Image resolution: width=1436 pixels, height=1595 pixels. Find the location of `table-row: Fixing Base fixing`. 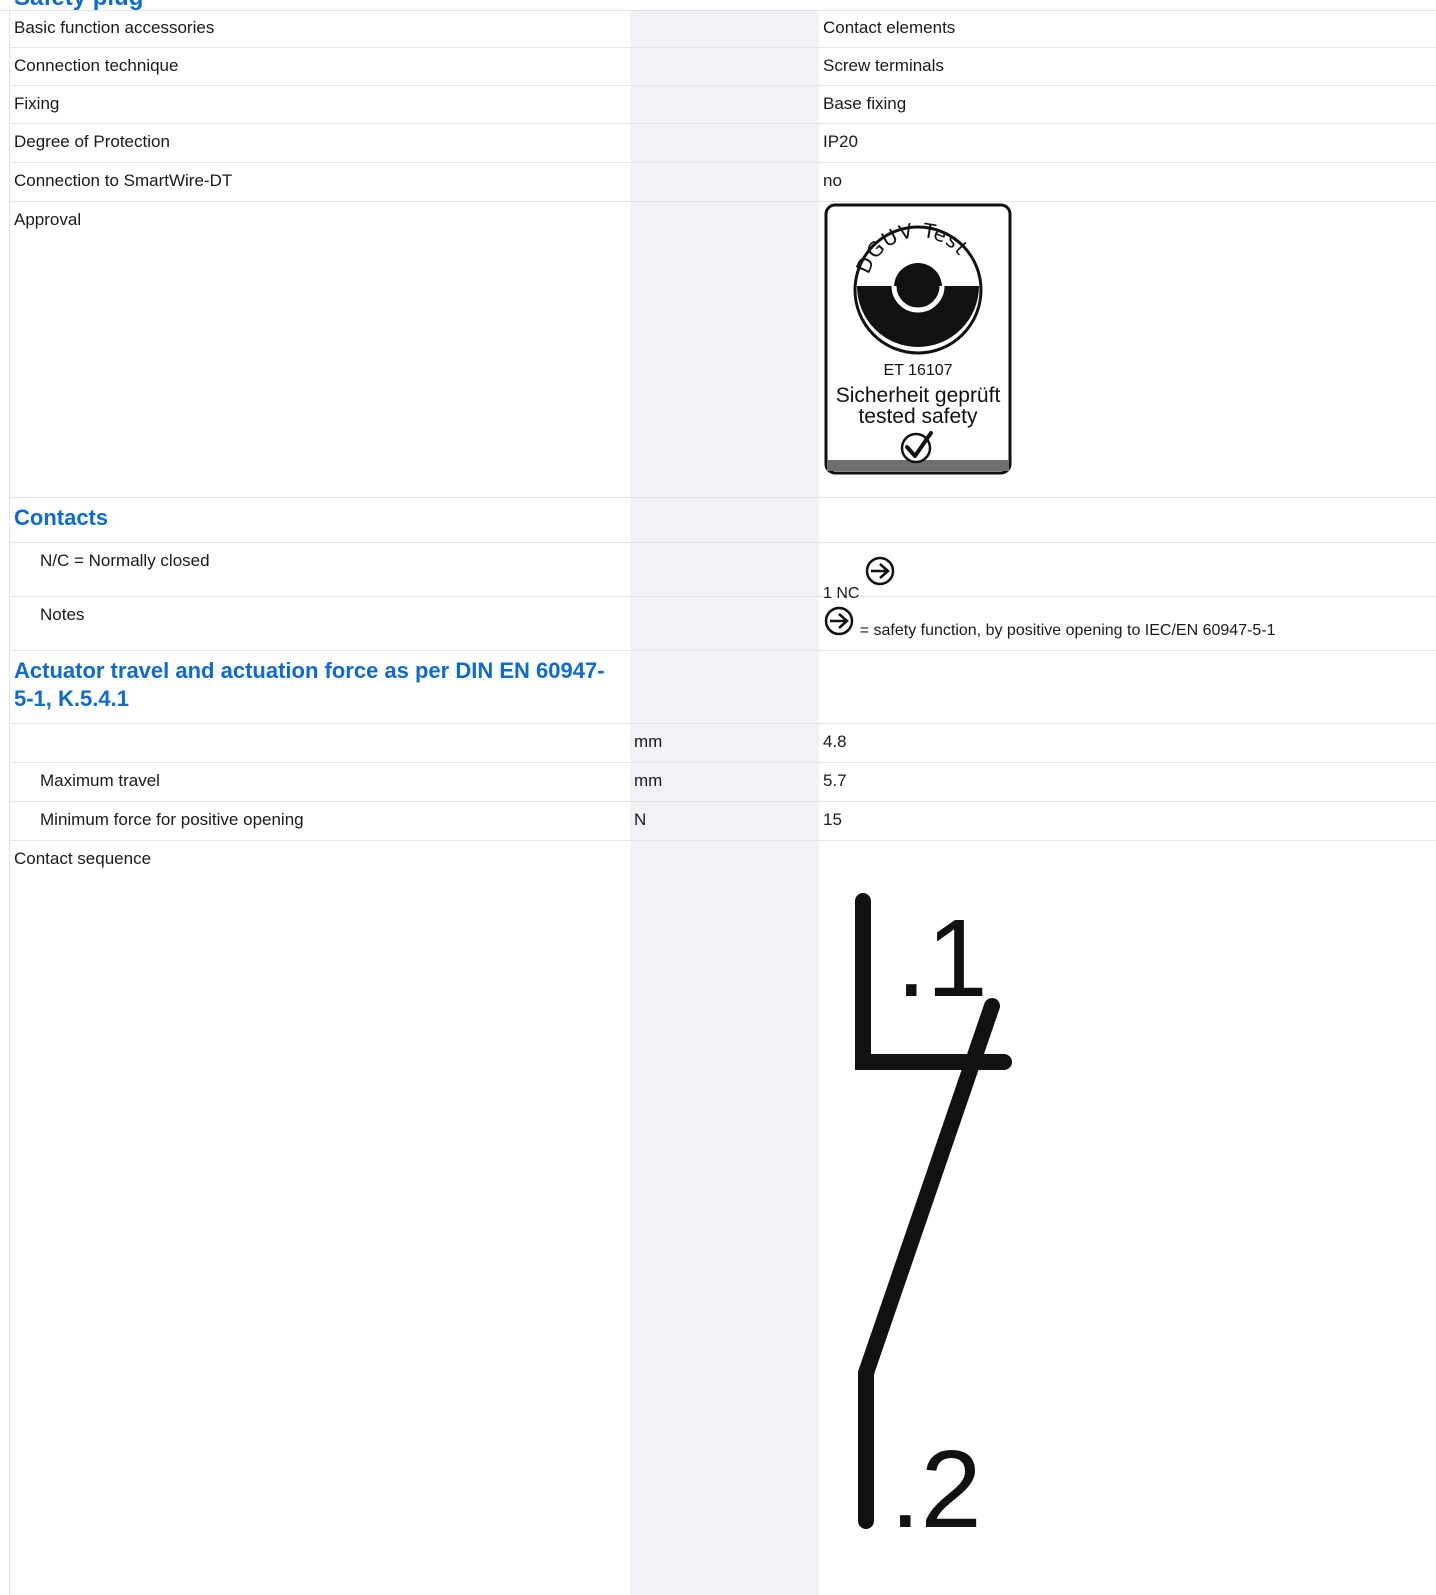

table-row: Fixing Base fixing is located at coordinates (723, 105).